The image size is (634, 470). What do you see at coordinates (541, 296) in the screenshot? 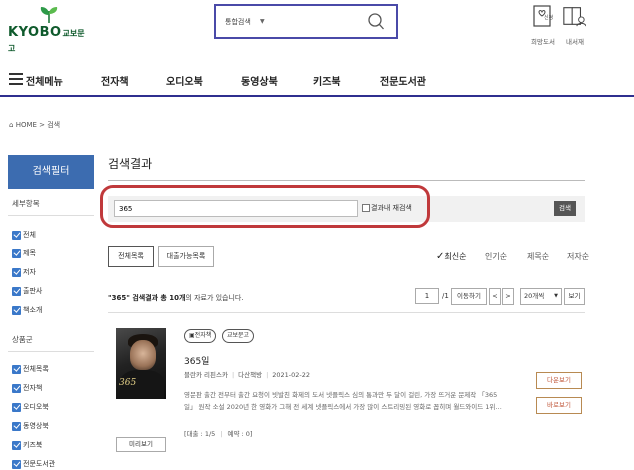
I see `per-page-select: 20개씩 ▼` at bounding box center [541, 296].